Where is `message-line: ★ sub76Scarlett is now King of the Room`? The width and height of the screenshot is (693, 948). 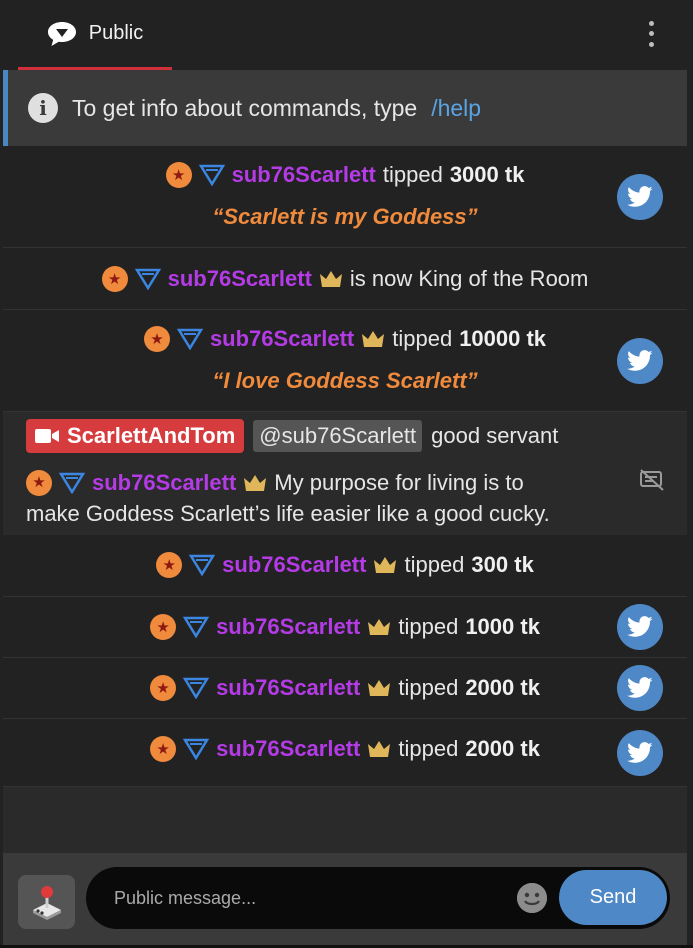
message-line: ★ sub76Scarlett is now King of the Room is located at coordinates (345, 279).